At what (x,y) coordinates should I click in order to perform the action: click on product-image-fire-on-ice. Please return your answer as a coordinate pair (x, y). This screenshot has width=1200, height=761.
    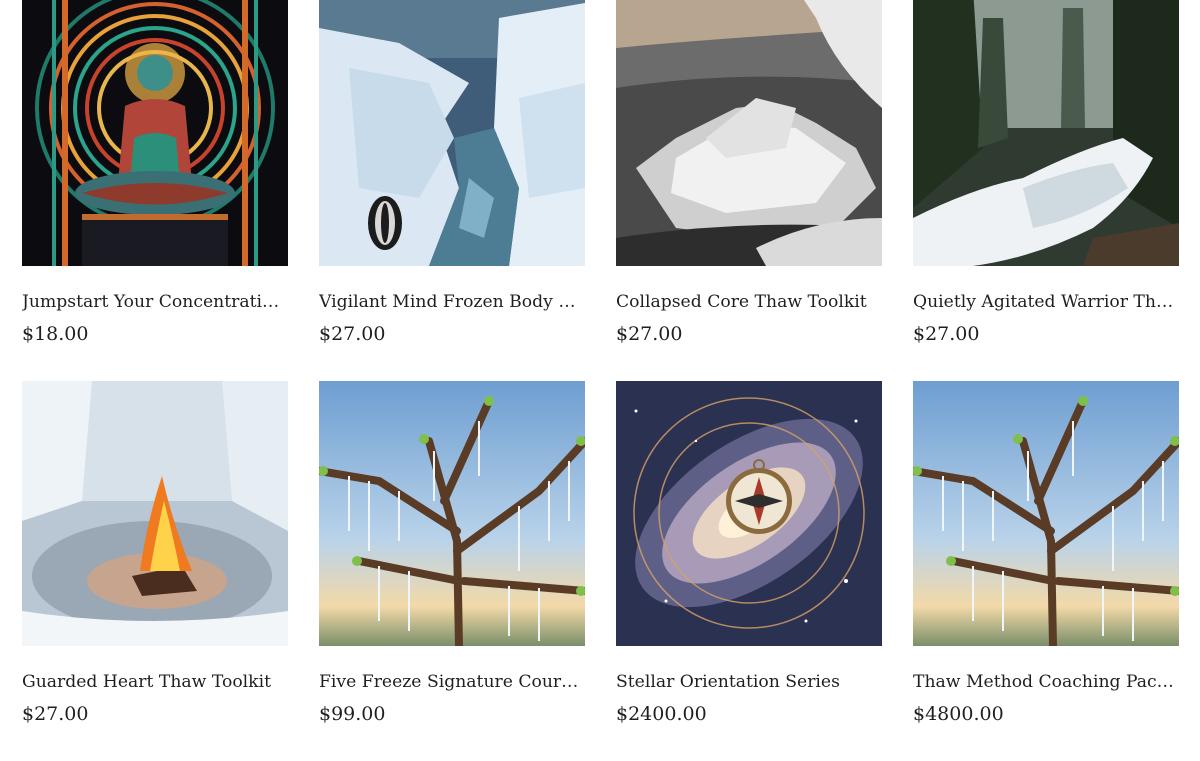
    Looking at the image, I should click on (155, 513).